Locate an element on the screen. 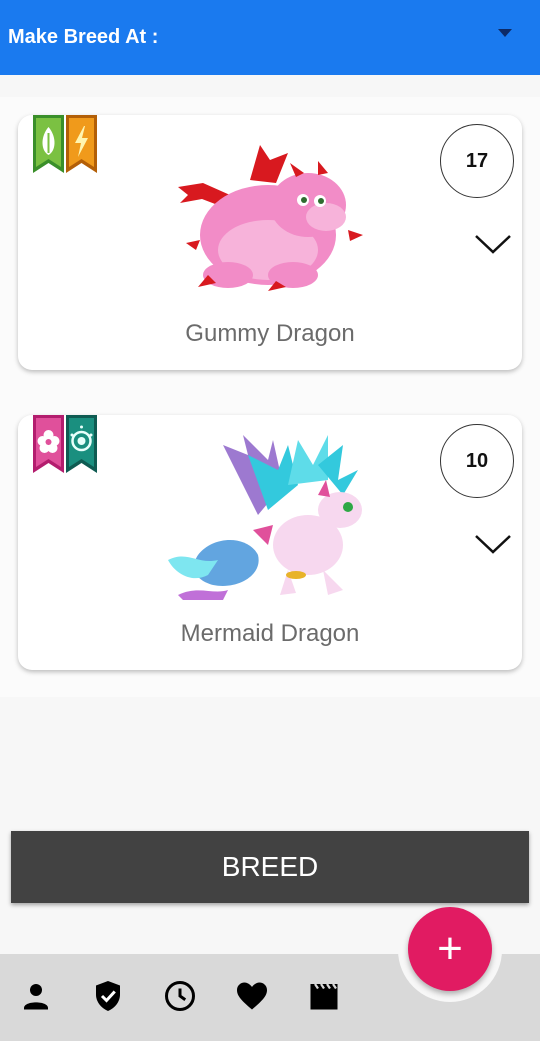 The image size is (540, 1041). dragon-name: Mermaid Dragon is located at coordinates (270, 633).